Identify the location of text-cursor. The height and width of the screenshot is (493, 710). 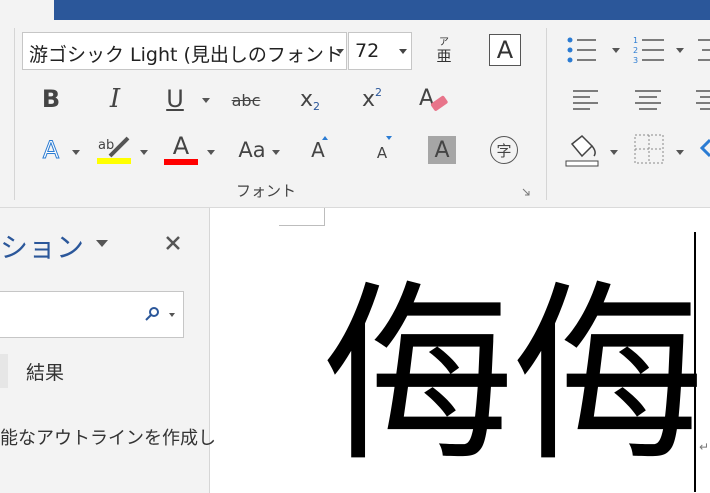
(695, 362).